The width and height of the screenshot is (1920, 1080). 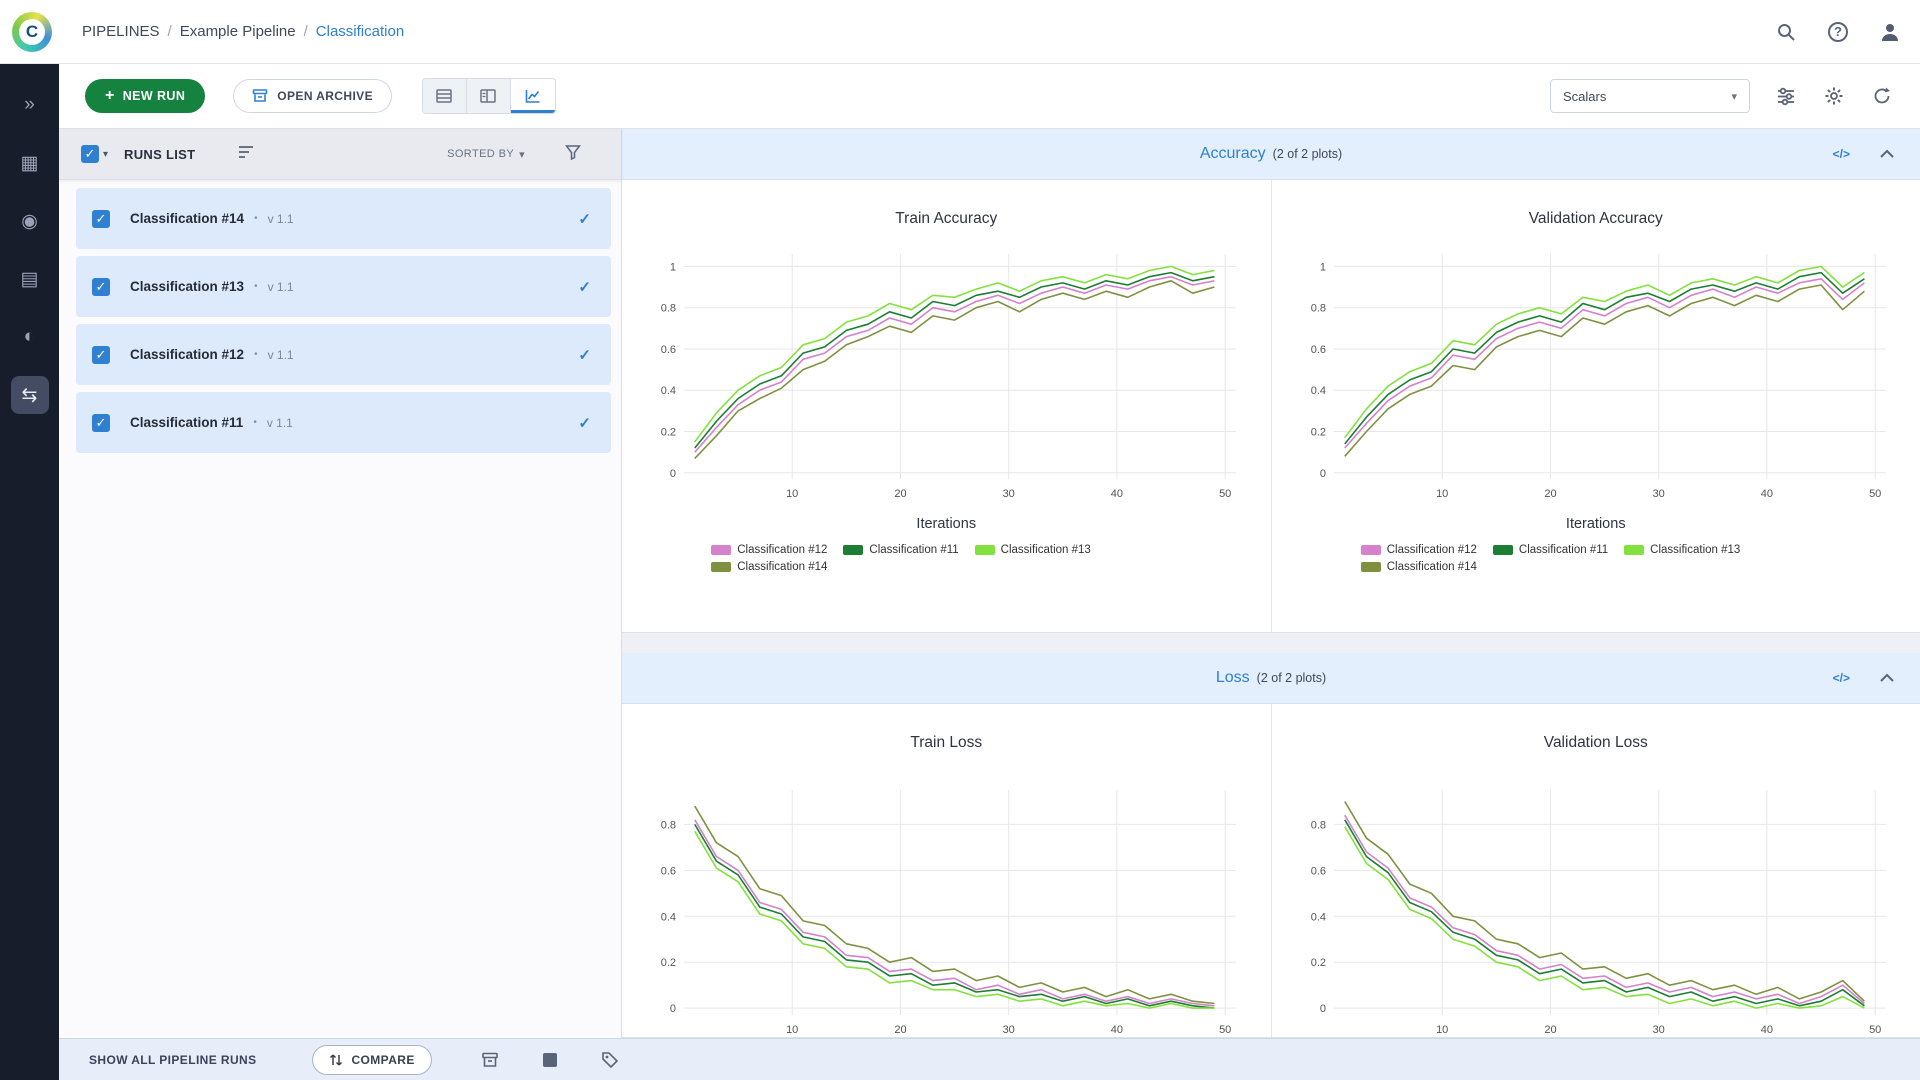 I want to click on open-archive-label: OPEN ARCHIVE, so click(x=325, y=96).